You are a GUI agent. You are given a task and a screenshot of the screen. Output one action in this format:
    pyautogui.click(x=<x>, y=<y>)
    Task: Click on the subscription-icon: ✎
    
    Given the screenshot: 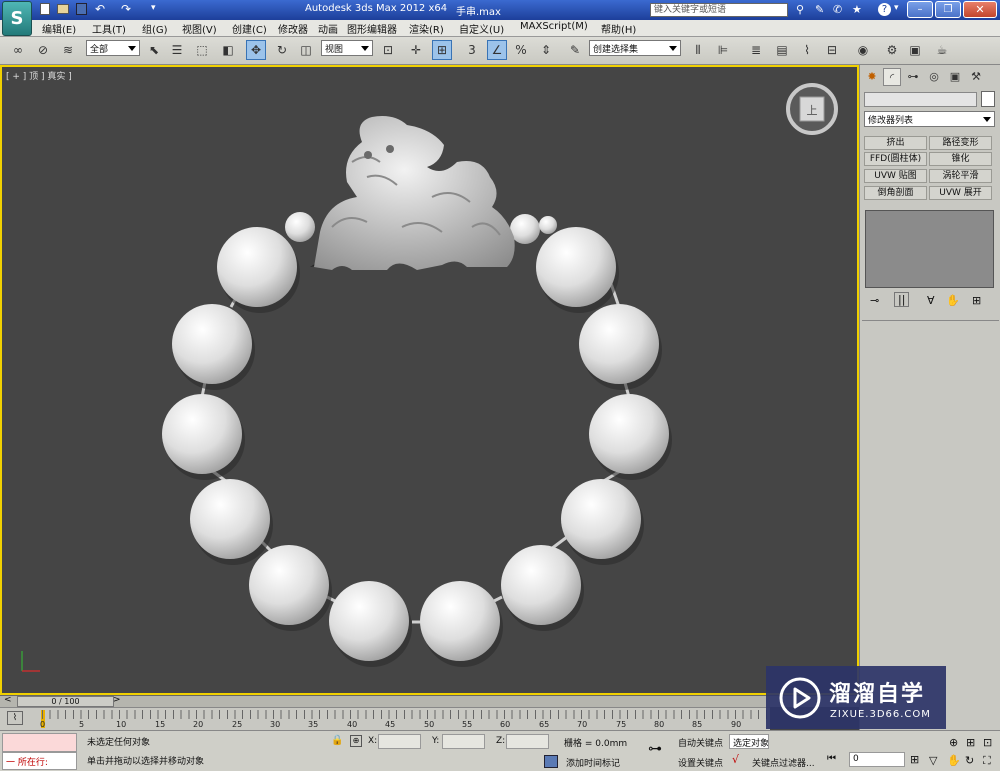 What is the action you would take?
    pyautogui.click(x=819, y=9)
    